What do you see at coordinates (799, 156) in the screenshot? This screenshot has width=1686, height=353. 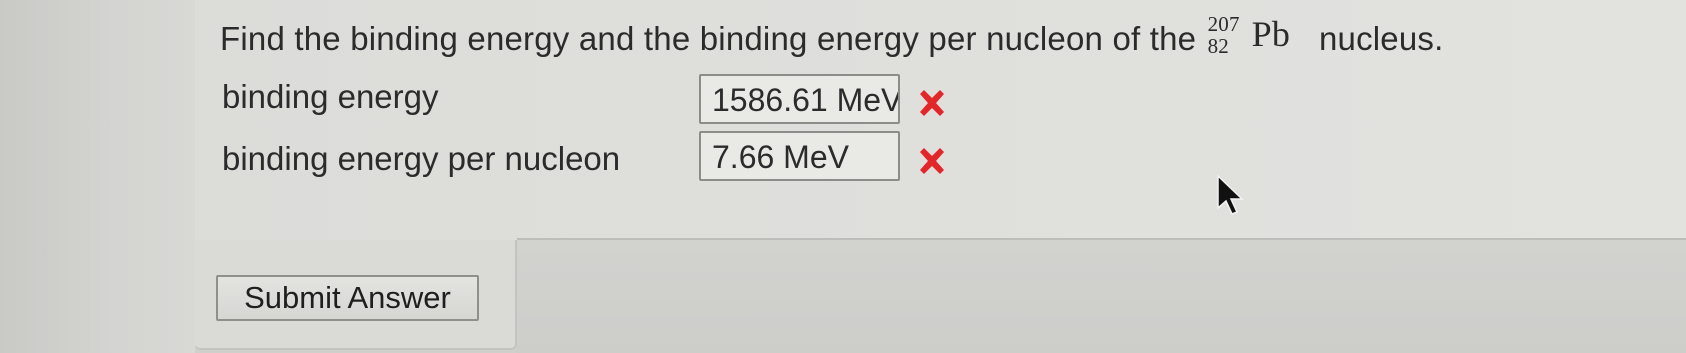 I see `binding-energy-per-nucleon-input: 7.66 MeV` at bounding box center [799, 156].